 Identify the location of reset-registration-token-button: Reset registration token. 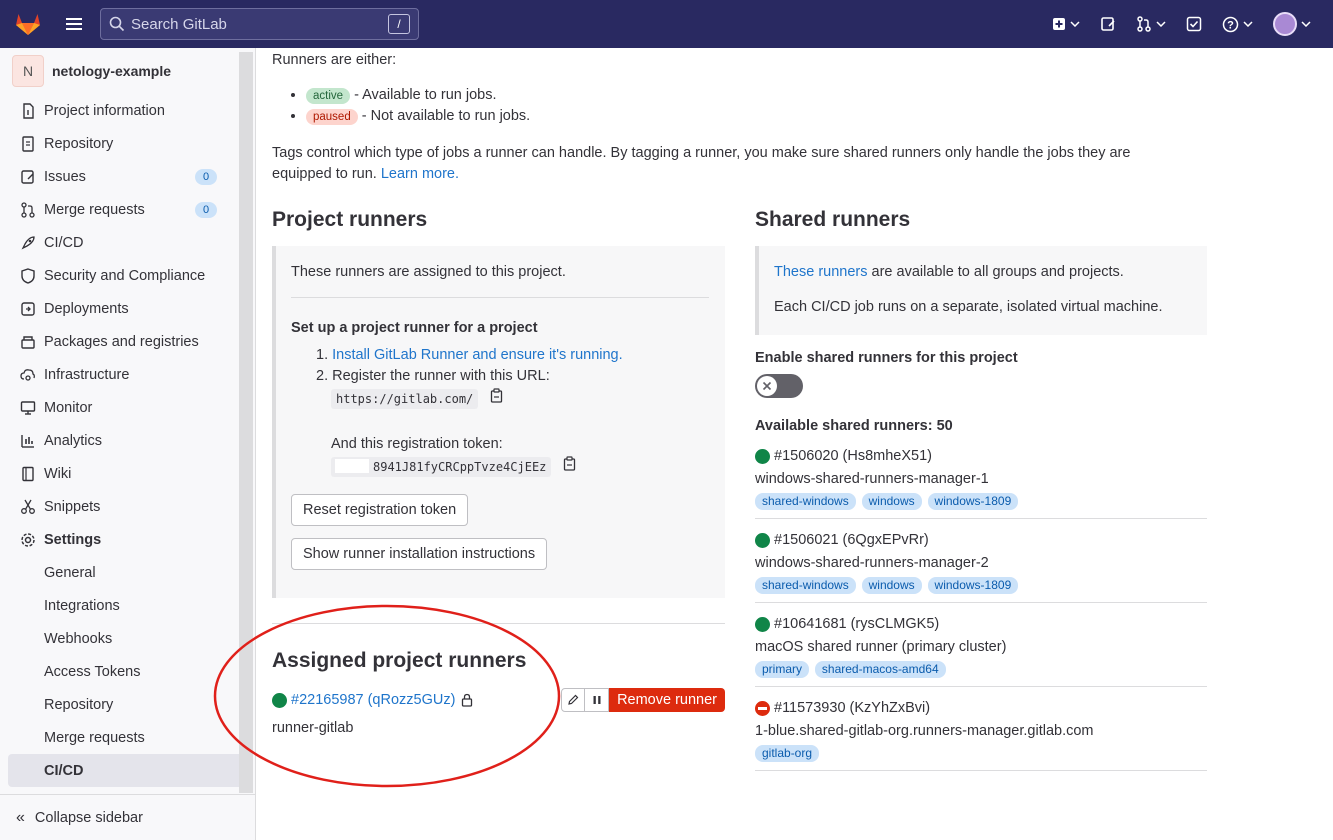
(380, 510).